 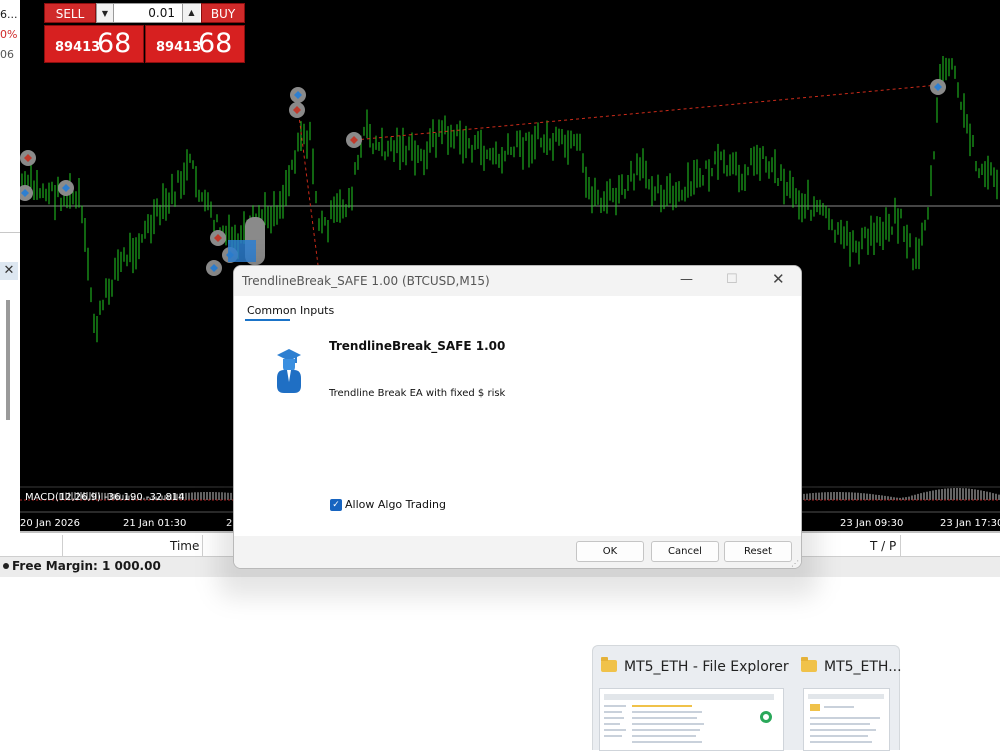 I want to click on thumbnail-title: MT5_ETH - File Explorer, so click(x=695, y=666).